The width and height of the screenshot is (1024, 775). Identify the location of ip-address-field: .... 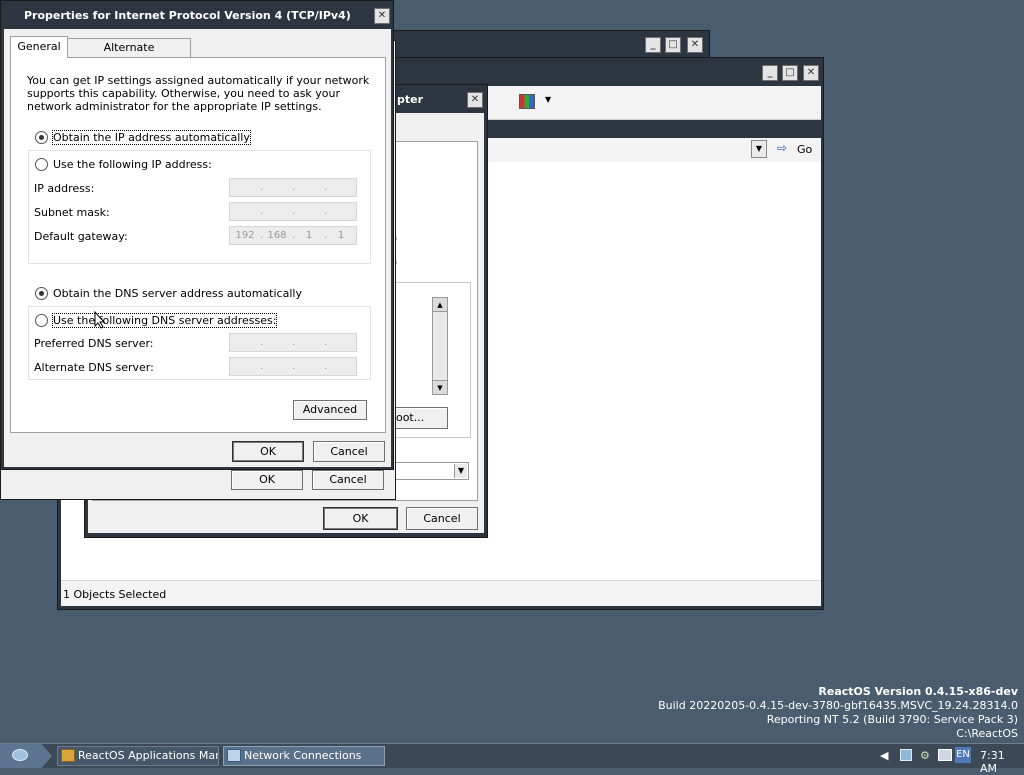
(293, 187).